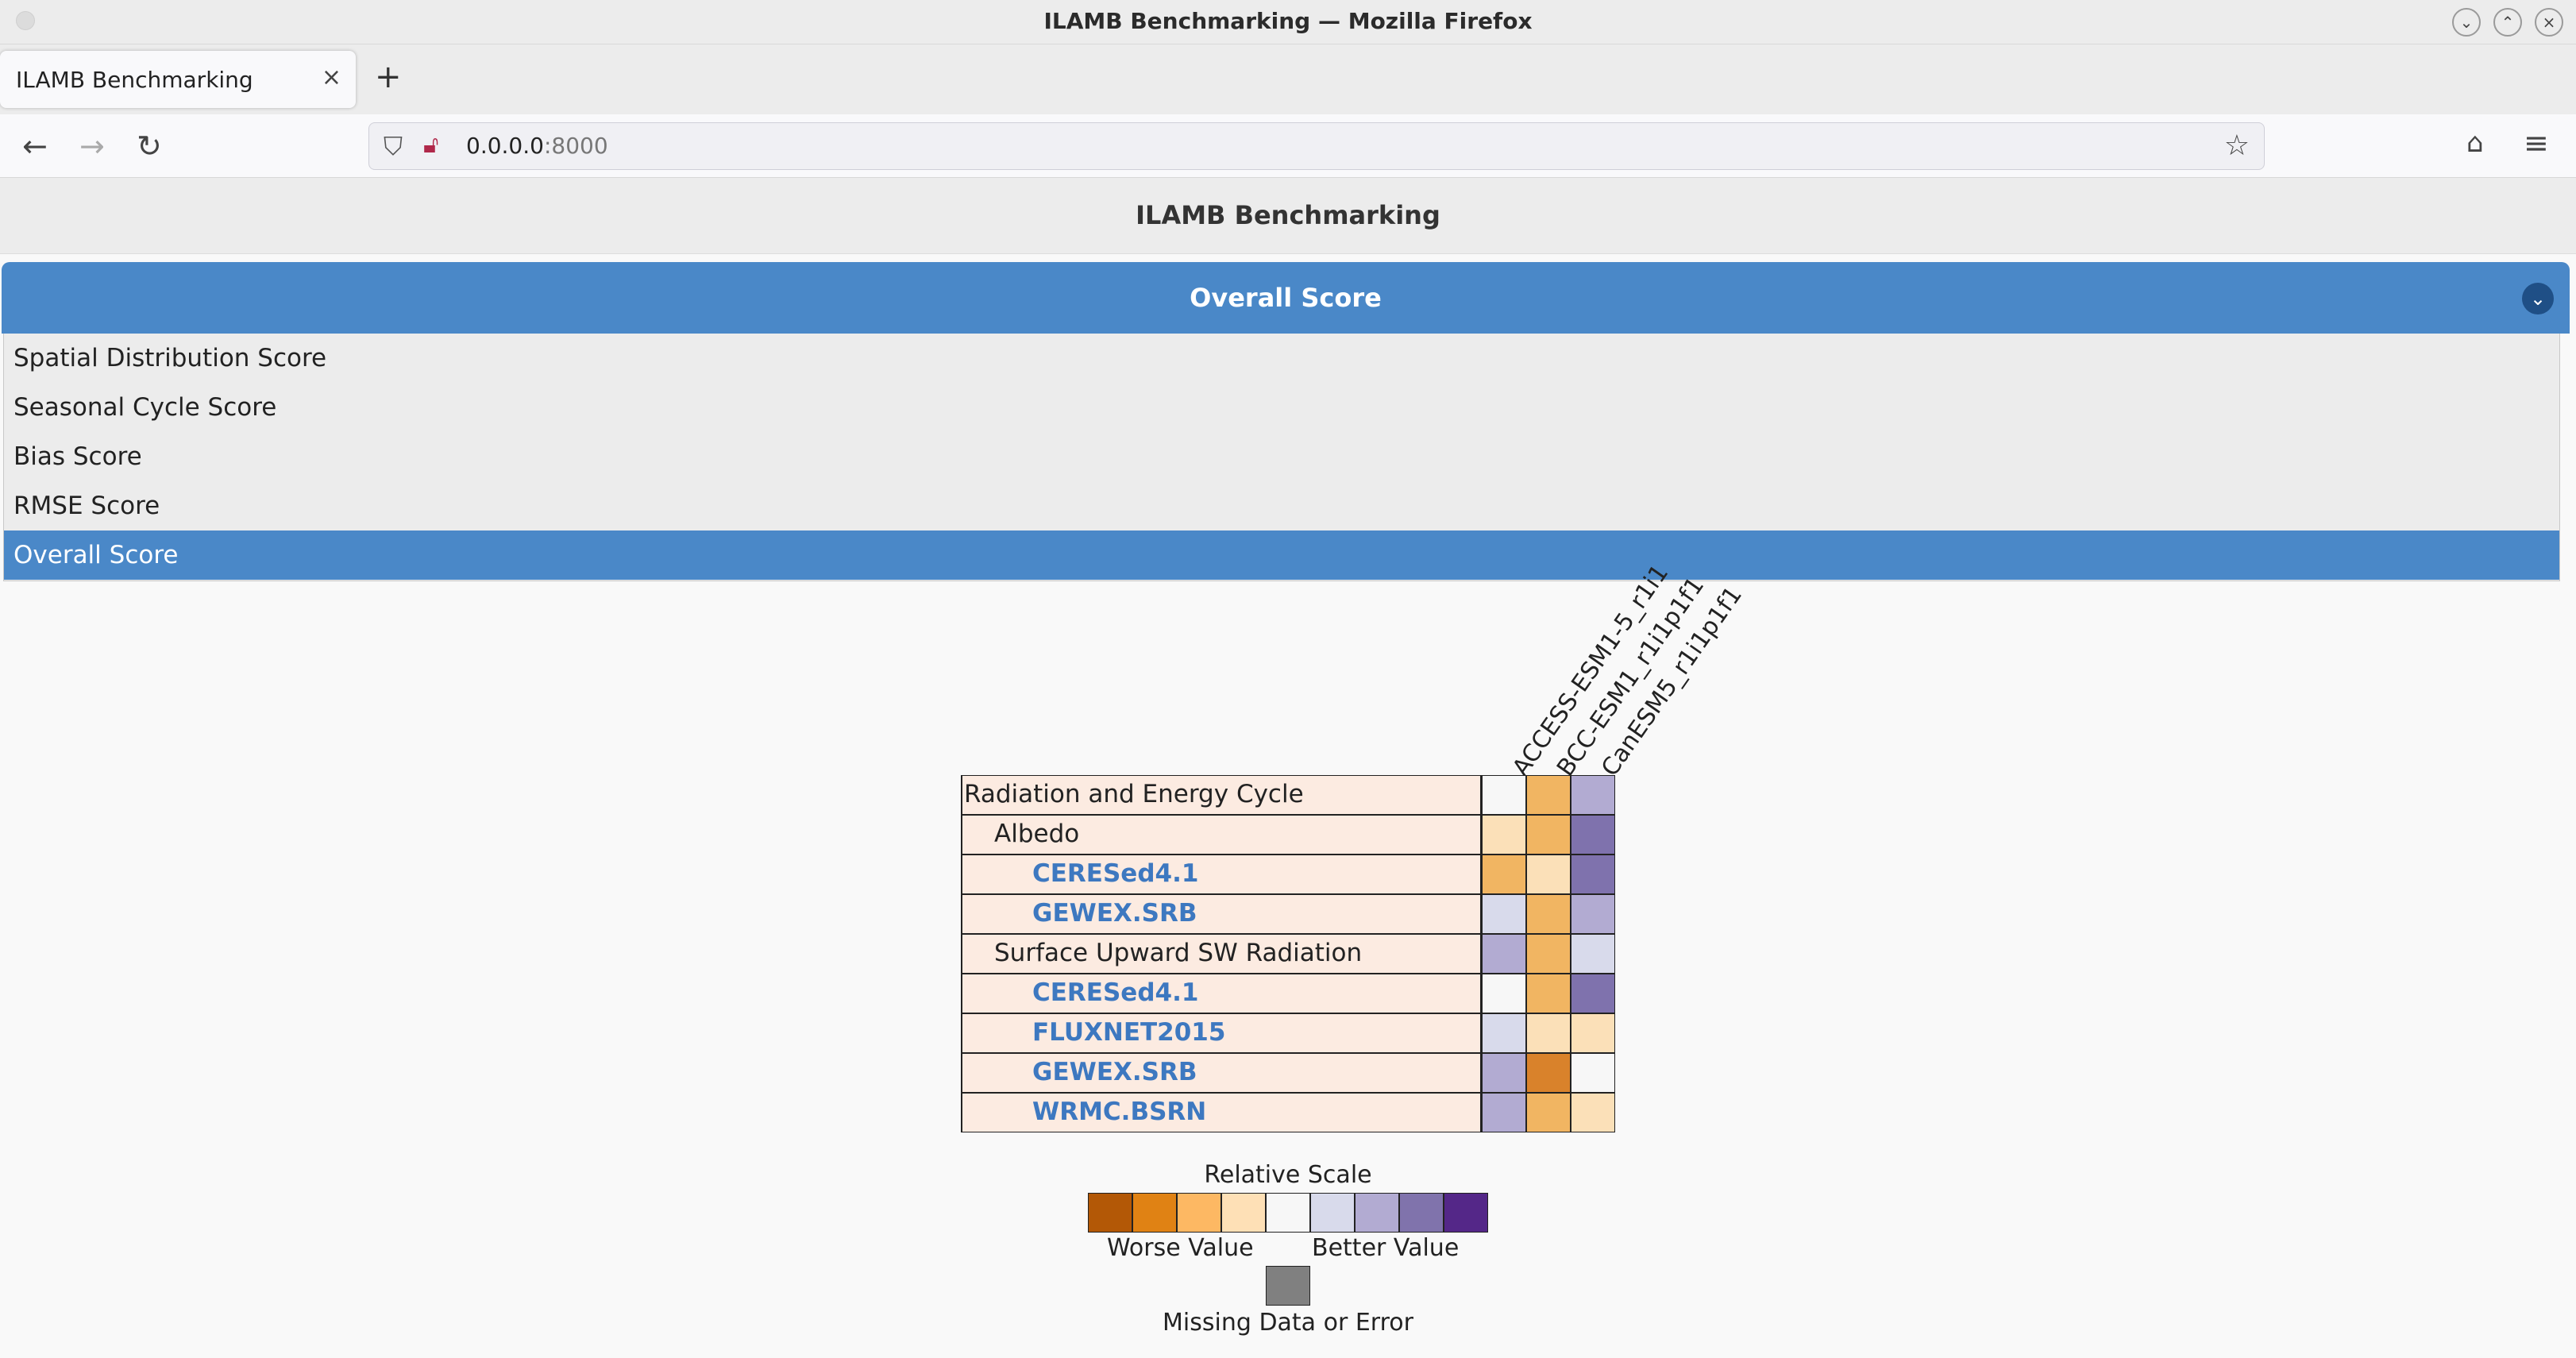 The height and width of the screenshot is (1358, 2576). Describe the element at coordinates (35, 146) in the screenshot. I see `back-icon: ←` at that location.